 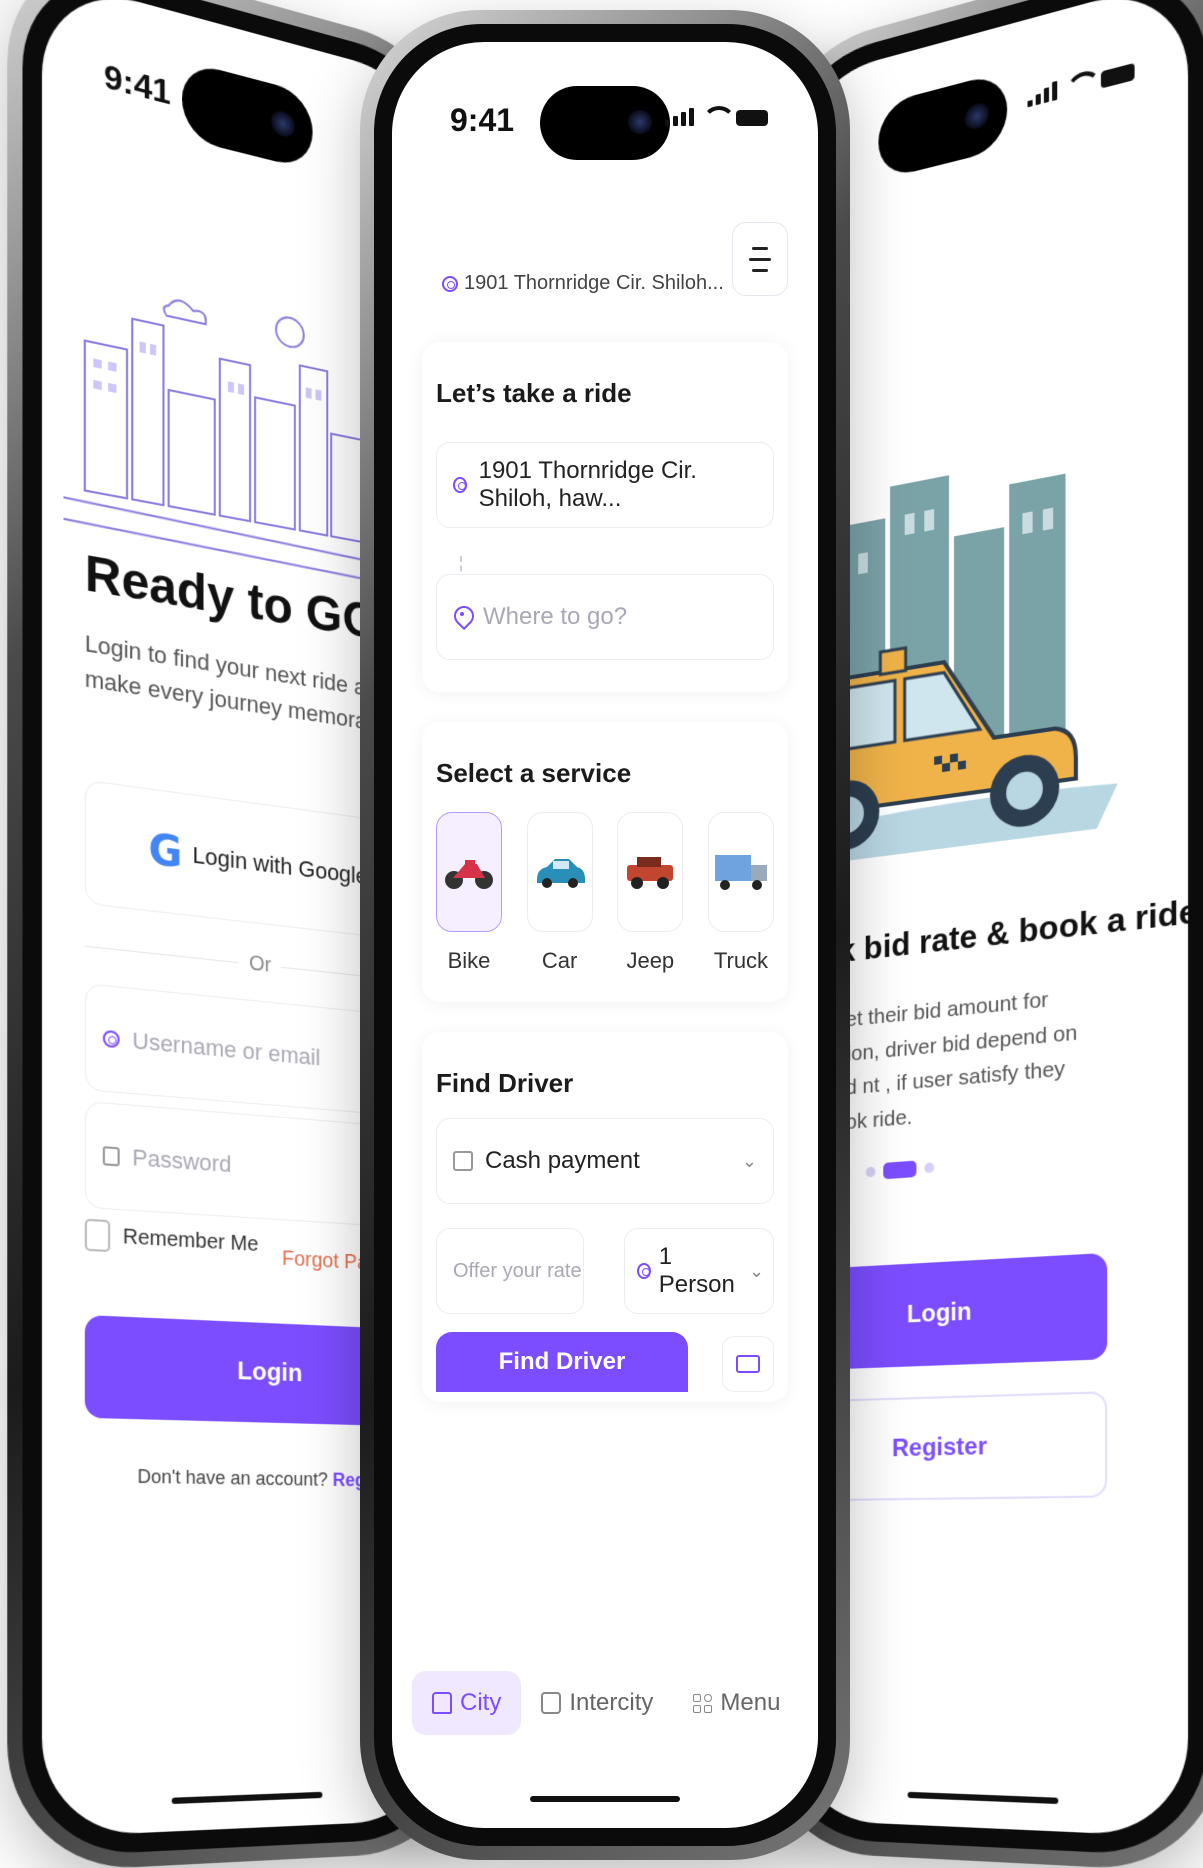 I want to click on tab-city-label: City, so click(x=481, y=1702).